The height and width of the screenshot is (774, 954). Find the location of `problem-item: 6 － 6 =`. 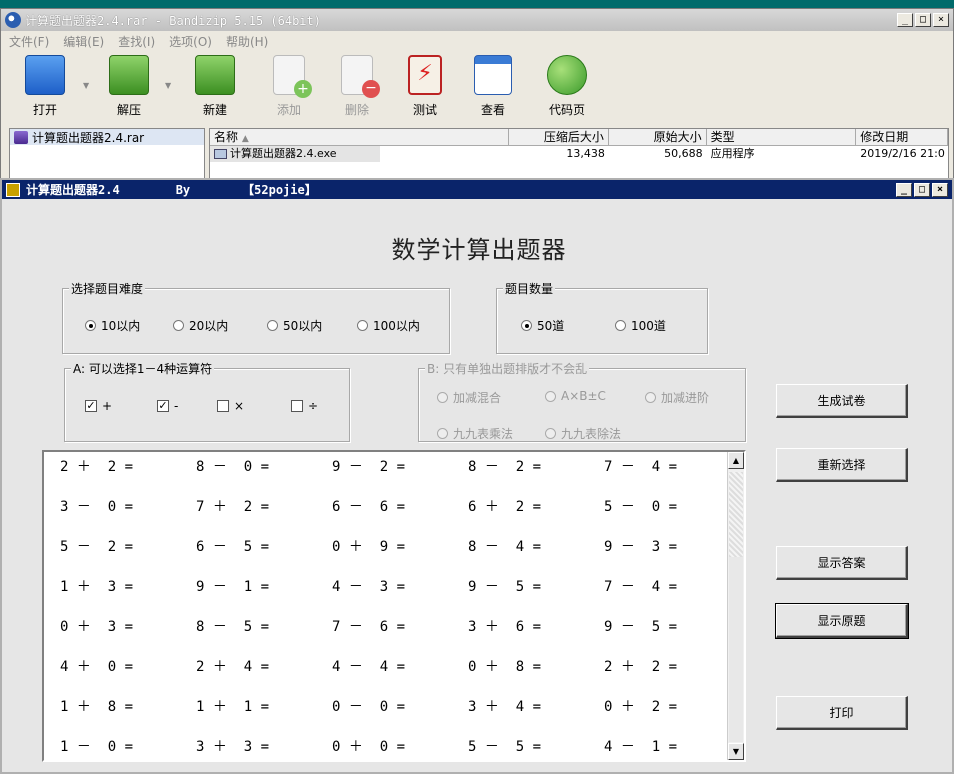

problem-item: 6 － 6 = is located at coordinates (369, 507).